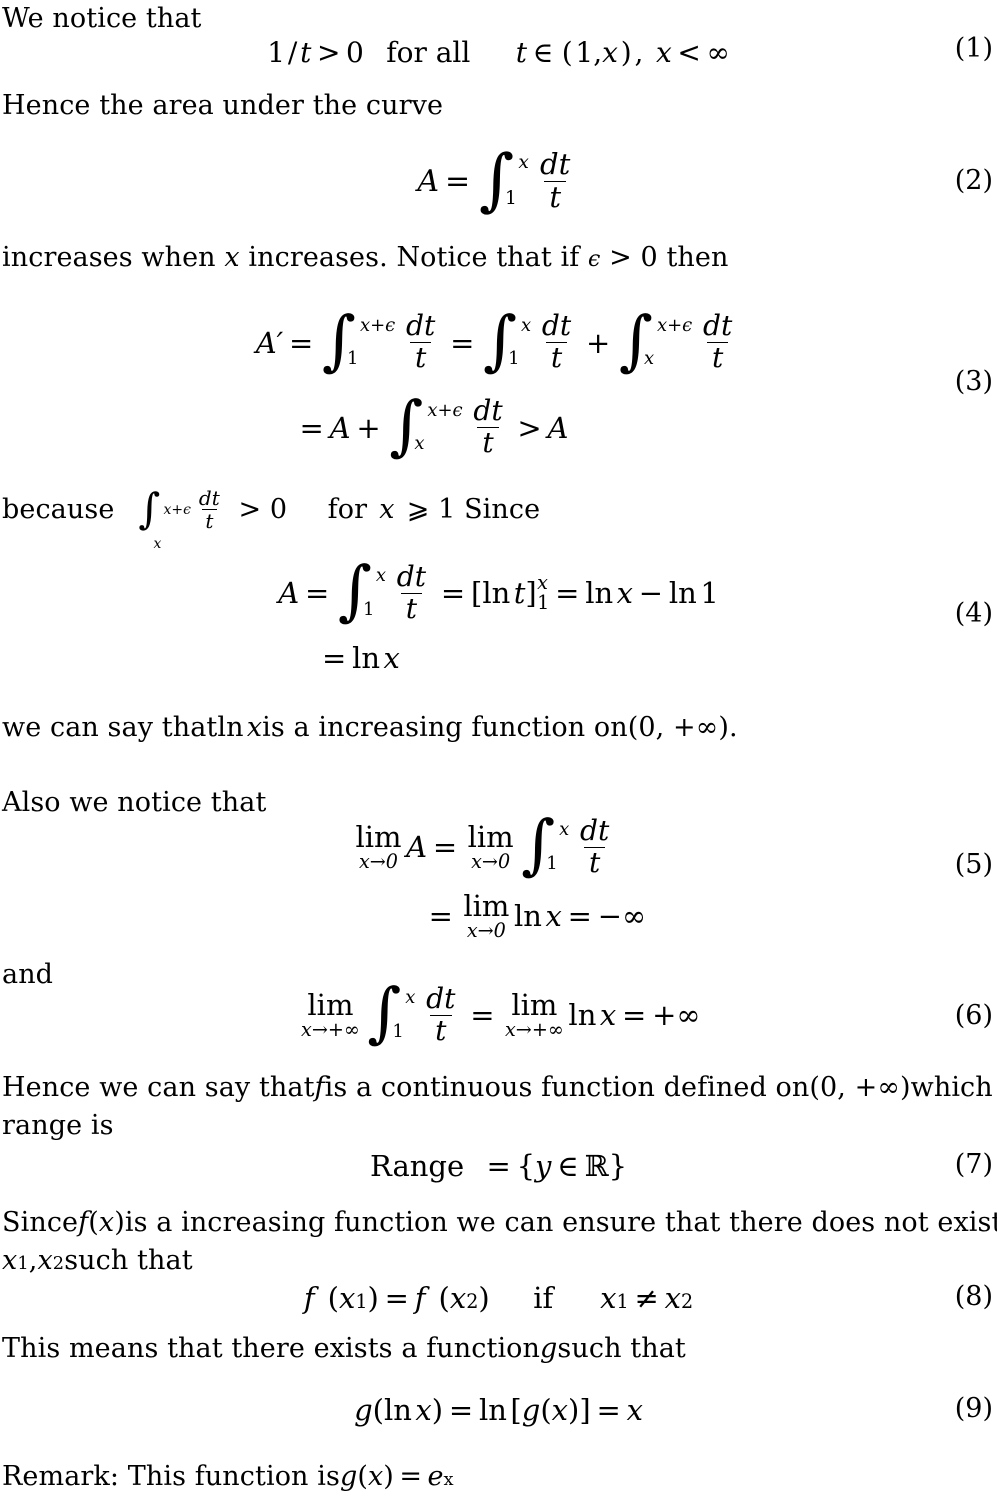 The image size is (997, 1498). What do you see at coordinates (40, 1222) in the screenshot?
I see `text-run-a: Since` at bounding box center [40, 1222].